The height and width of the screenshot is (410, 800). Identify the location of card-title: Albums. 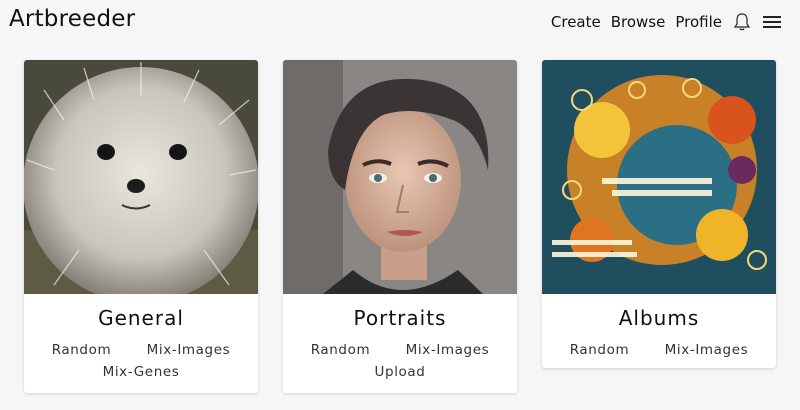
(659, 318).